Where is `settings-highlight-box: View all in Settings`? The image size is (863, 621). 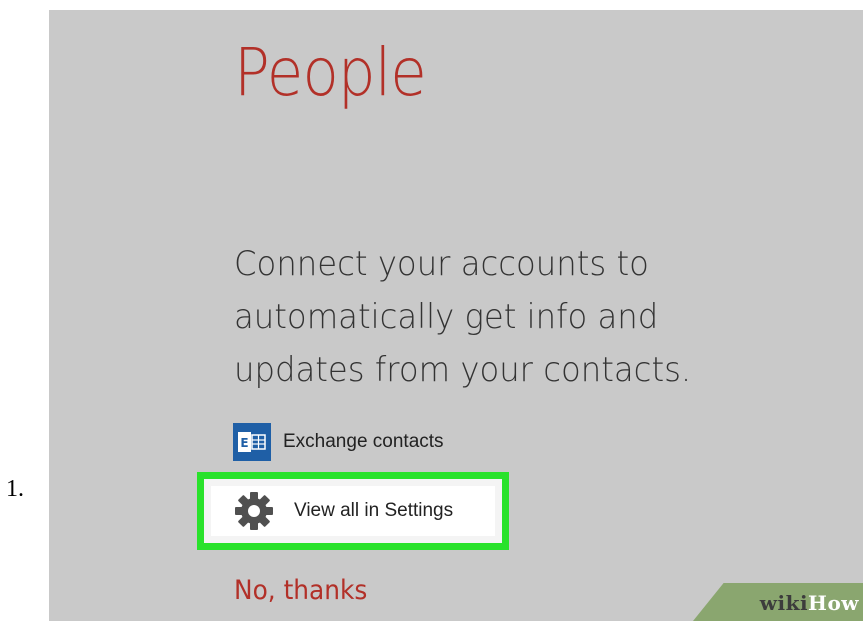 settings-highlight-box: View all in Settings is located at coordinates (353, 511).